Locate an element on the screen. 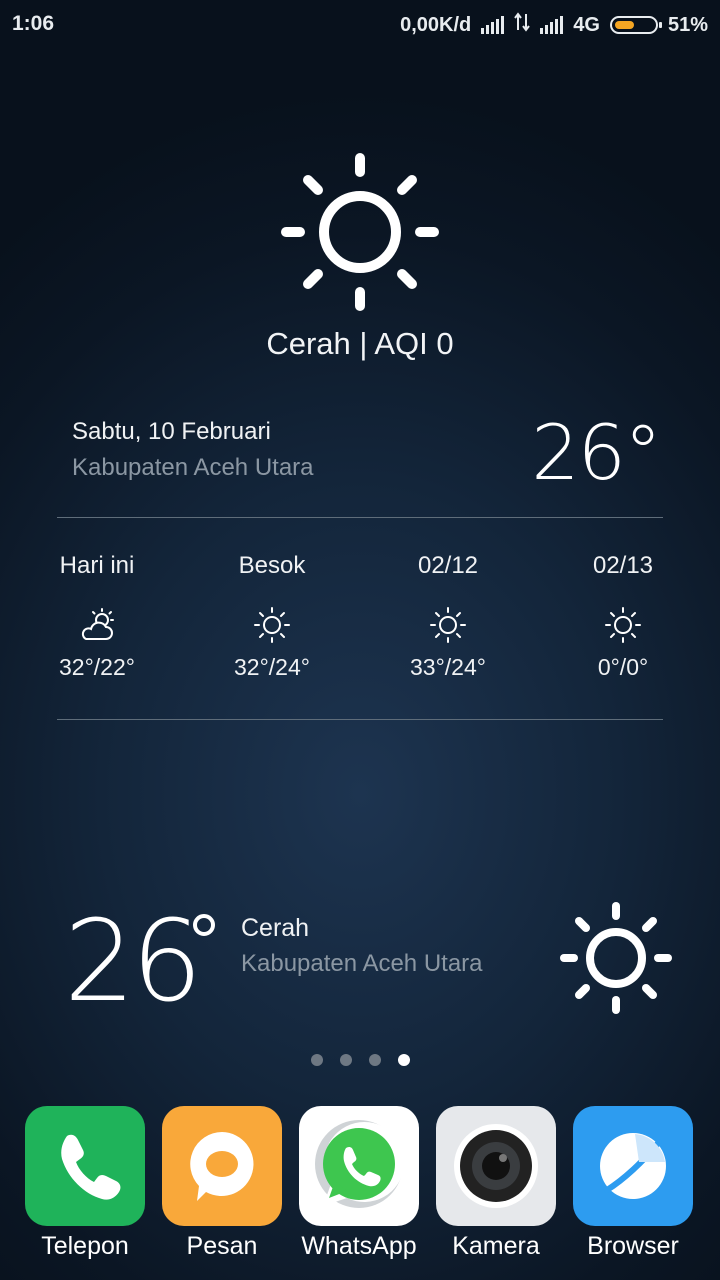 The height and width of the screenshot is (1280, 720). battery-fill is located at coordinates (624, 25).